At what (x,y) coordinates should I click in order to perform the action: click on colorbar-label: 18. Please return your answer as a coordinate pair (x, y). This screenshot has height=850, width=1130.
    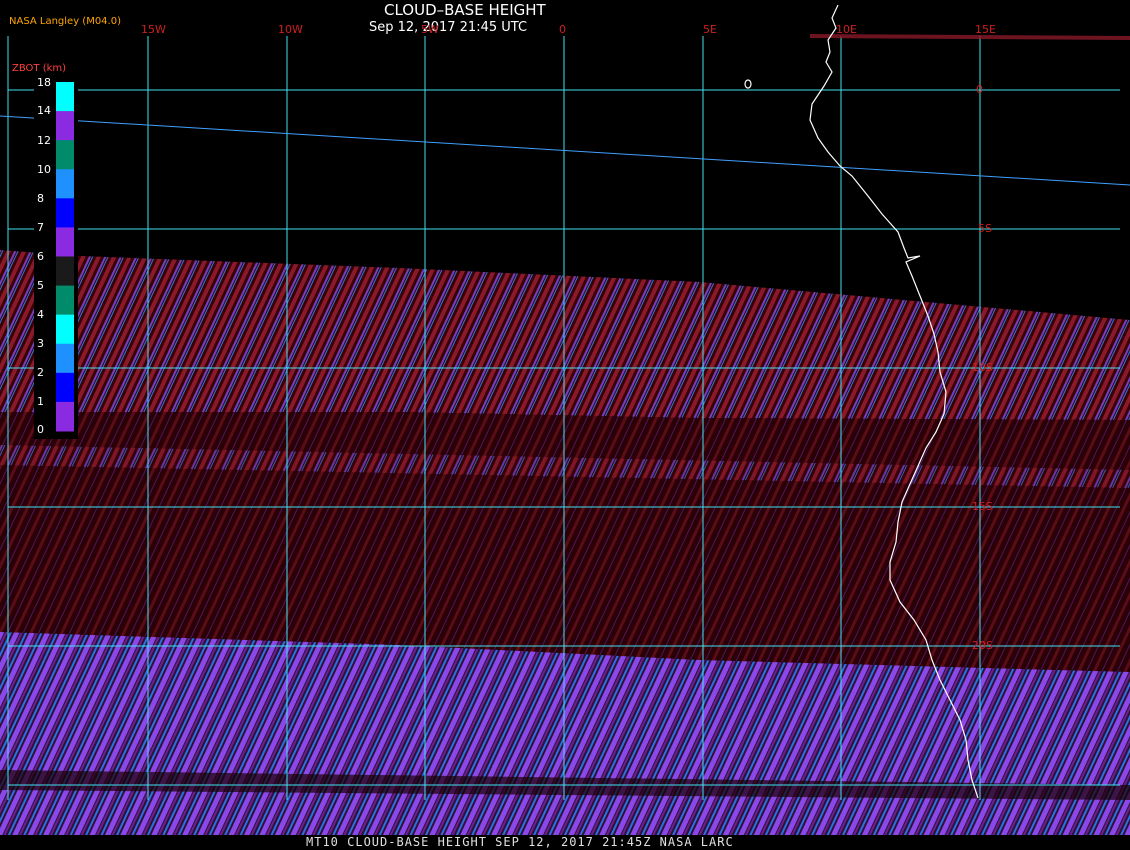
    Looking at the image, I should click on (44, 82).